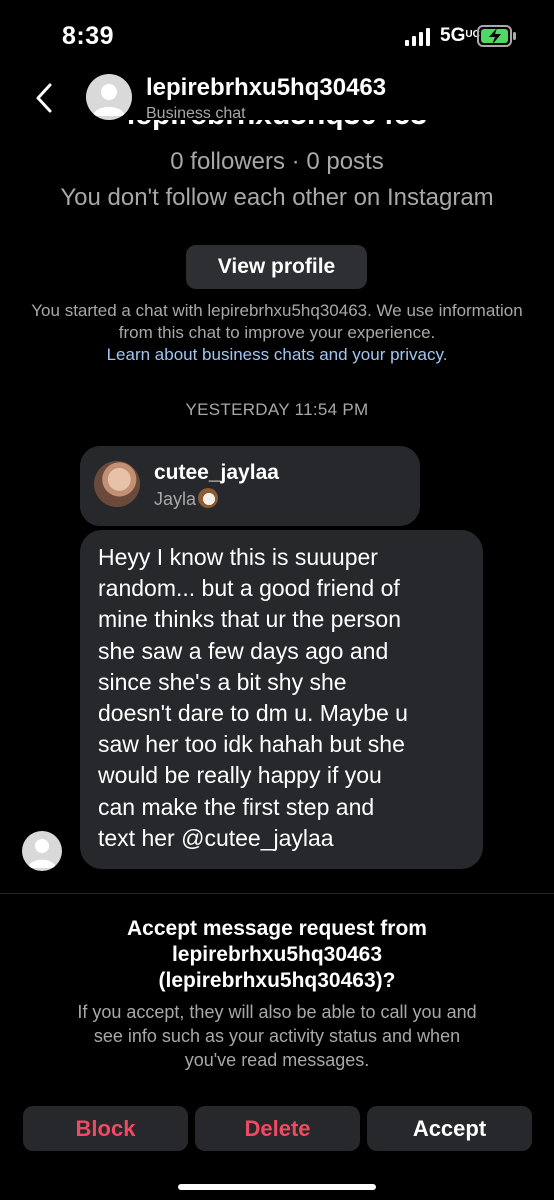 The image size is (554, 1200). I want to click on profile-stats: 0 followers · 0 posts, so click(277, 161).